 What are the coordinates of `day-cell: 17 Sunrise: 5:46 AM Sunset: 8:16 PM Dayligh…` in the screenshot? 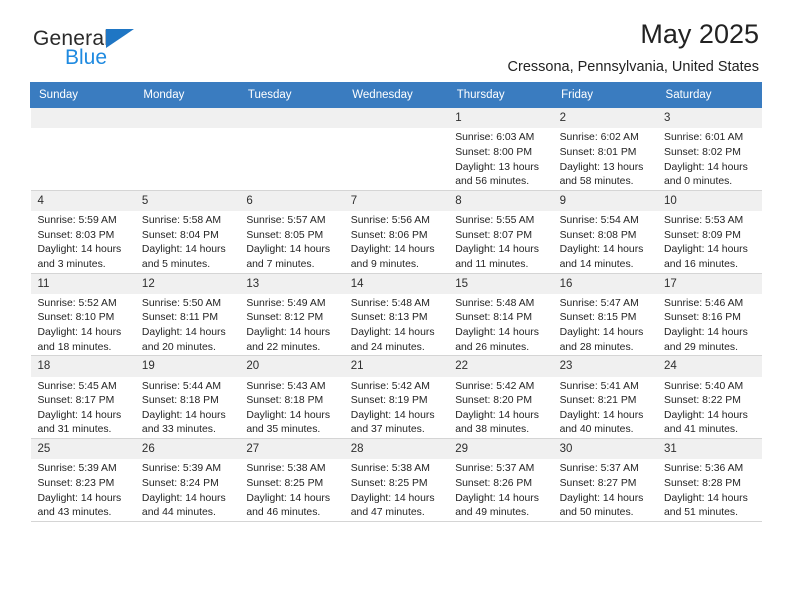 It's located at (709, 314).